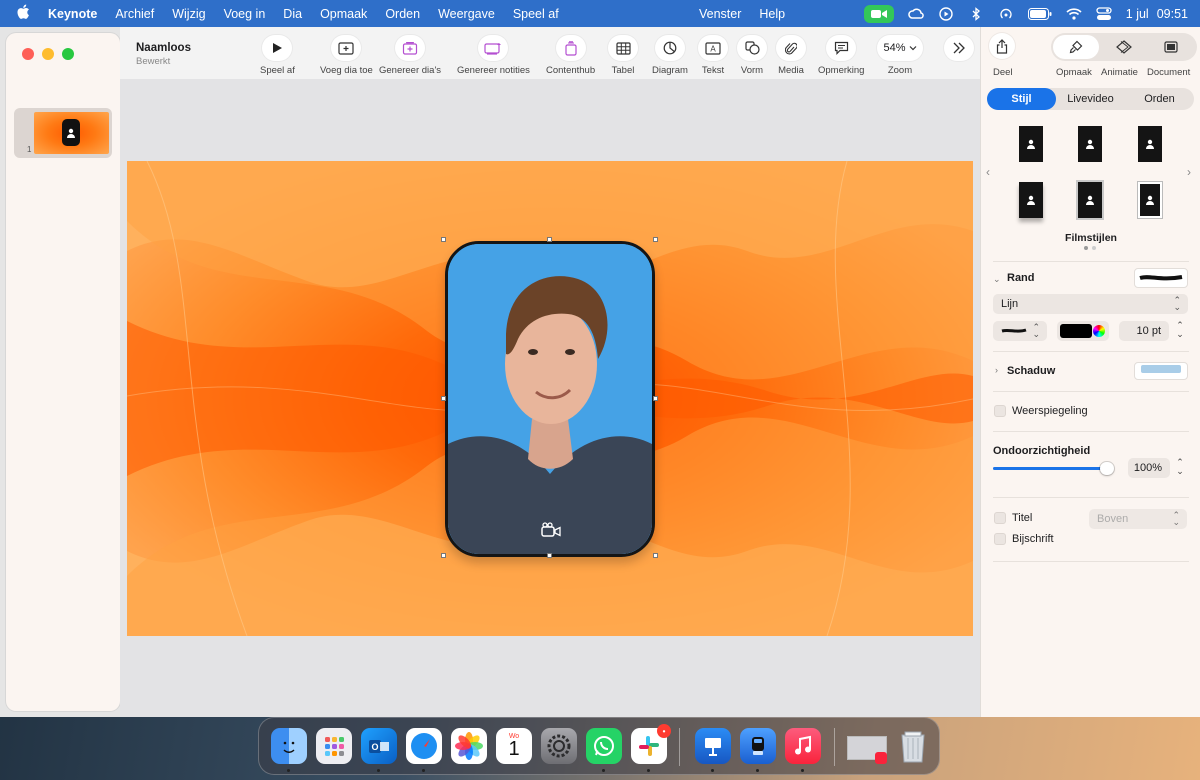  Describe the element at coordinates (292, 14) in the screenshot. I see `menu-dia: Dia` at that location.